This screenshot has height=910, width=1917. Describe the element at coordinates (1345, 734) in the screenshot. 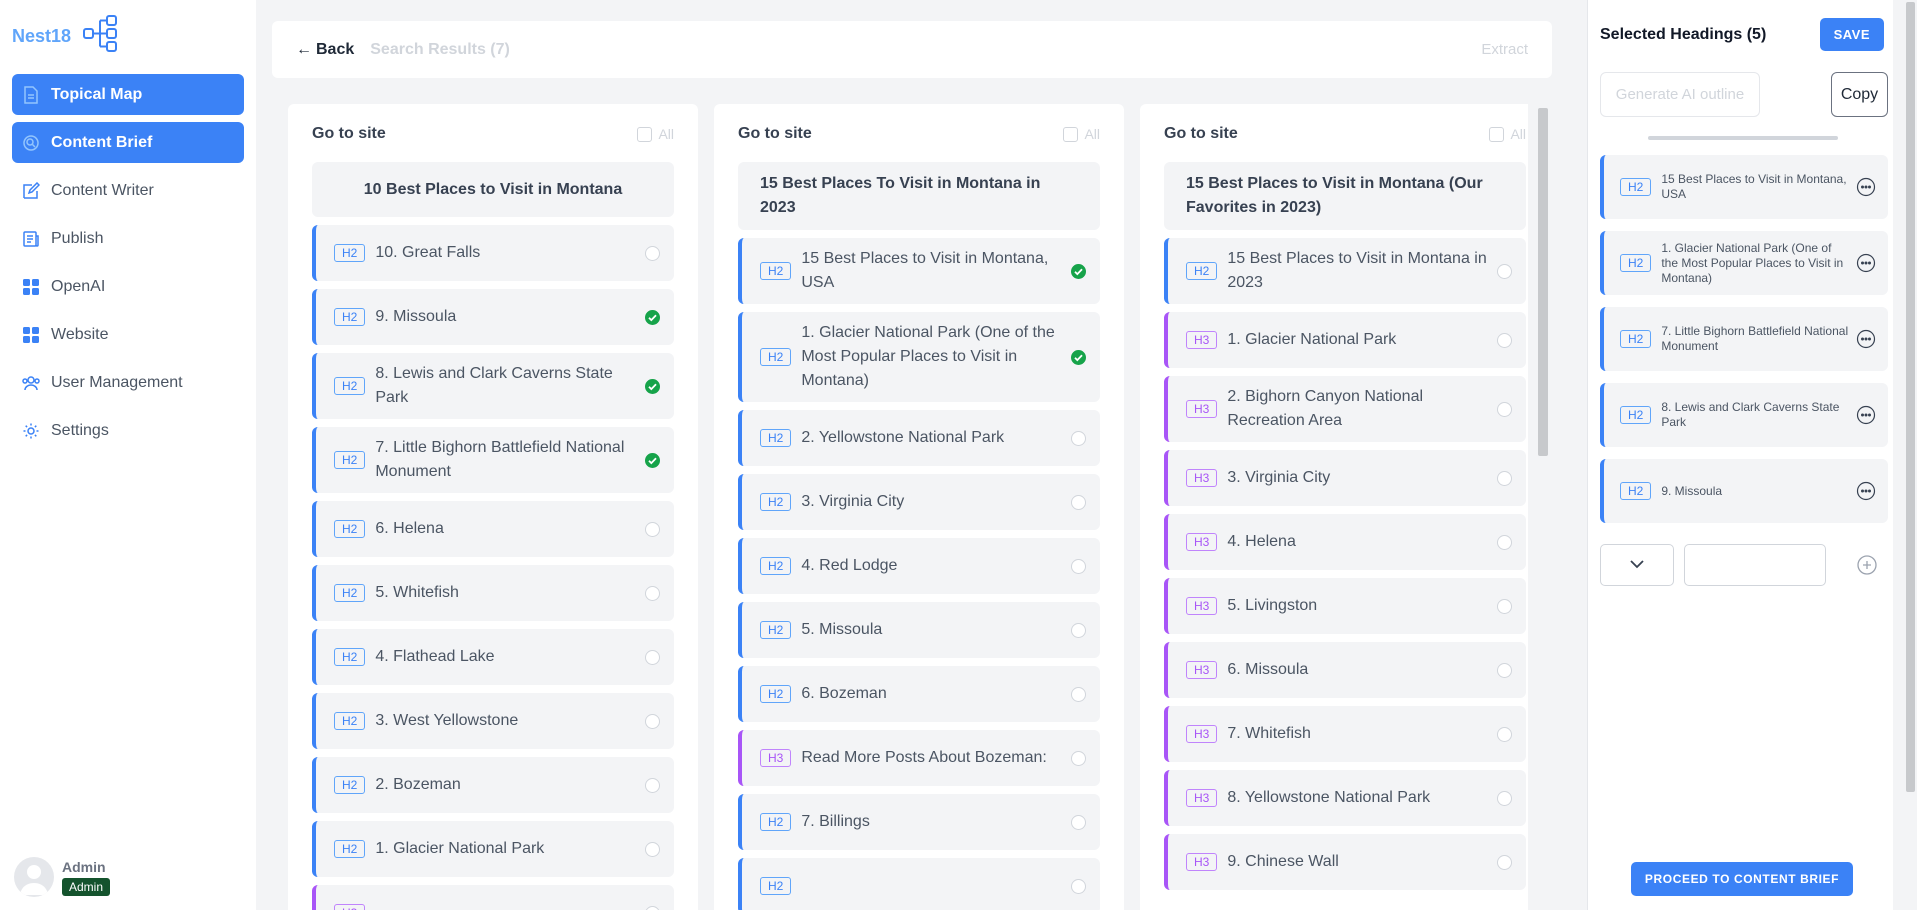

I see `heading-item: H3 7. Whitefish` at that location.